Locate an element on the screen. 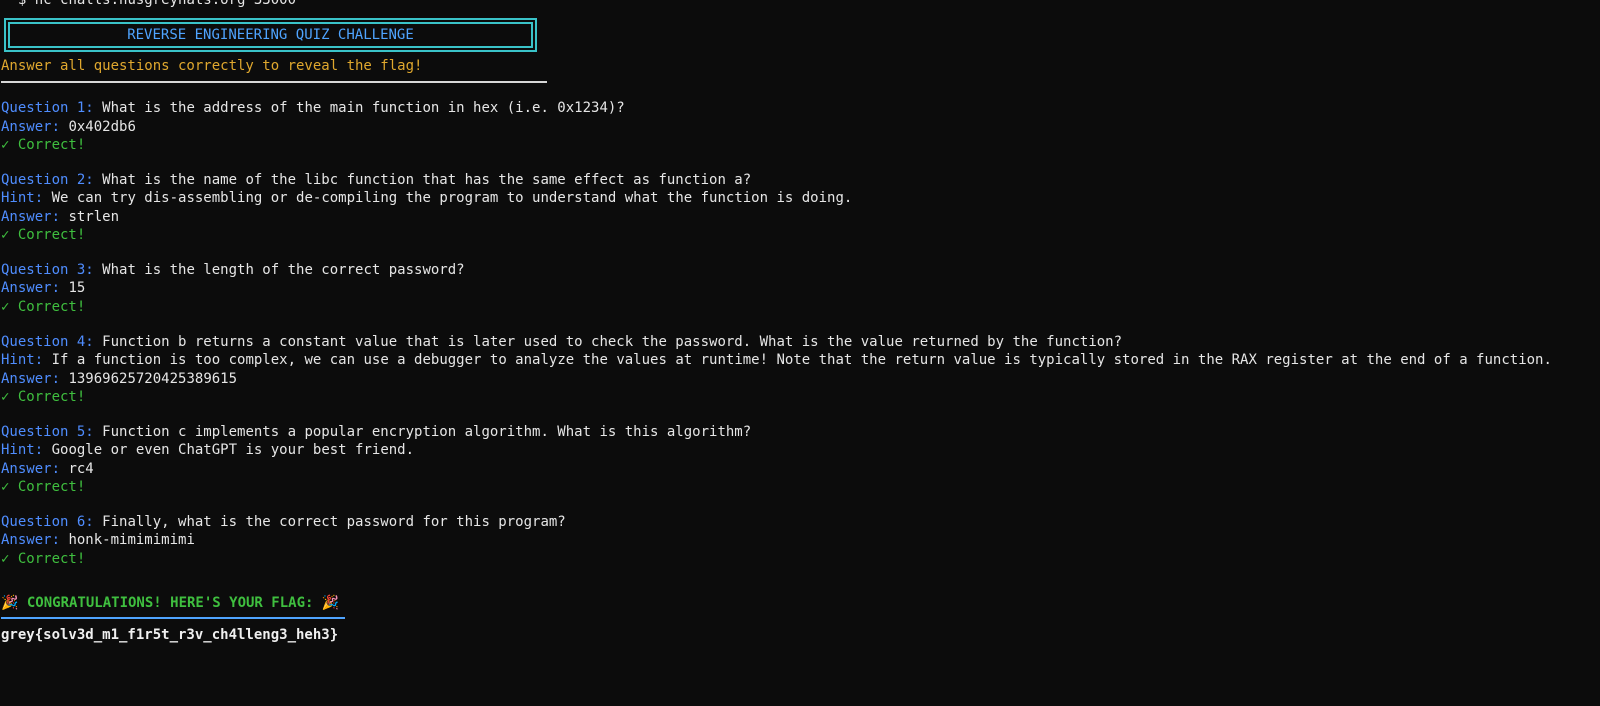  answer-line: Answer: 13969625720425389615 is located at coordinates (800, 379).